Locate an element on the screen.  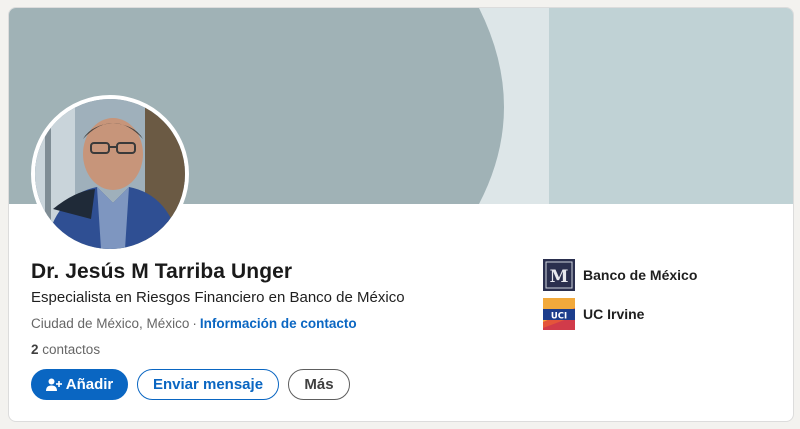
profile-photo is located at coordinates (110, 174).